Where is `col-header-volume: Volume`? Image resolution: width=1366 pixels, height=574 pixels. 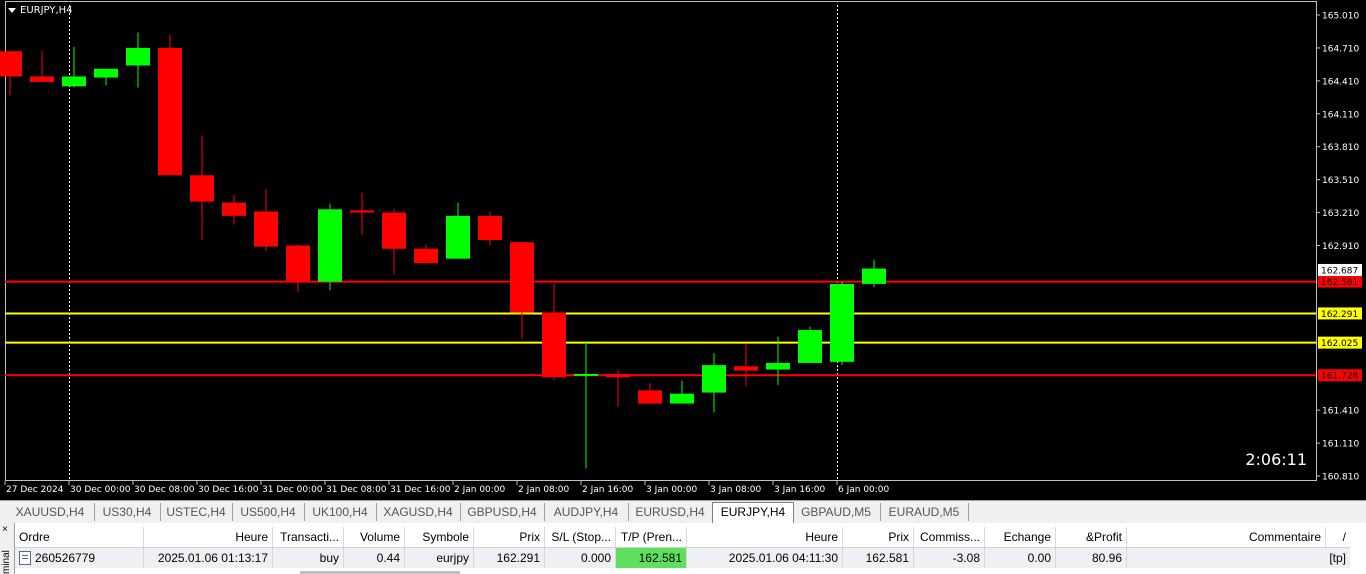 col-header-volume: Volume is located at coordinates (374, 537).